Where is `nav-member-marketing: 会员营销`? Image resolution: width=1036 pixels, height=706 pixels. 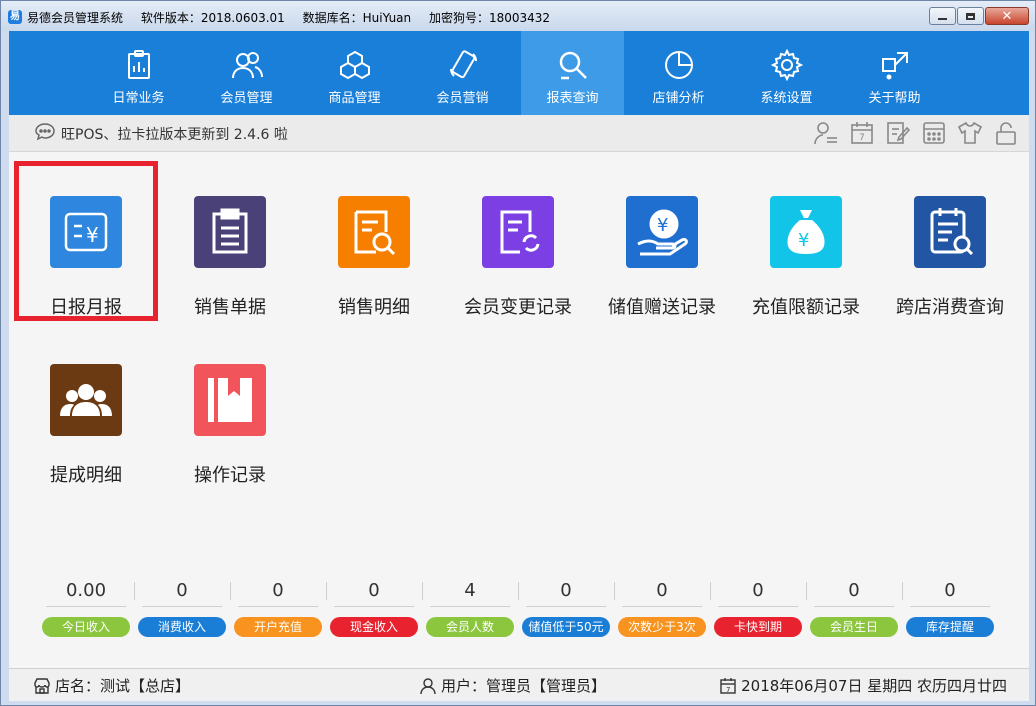
nav-member-marketing: 会员营销 is located at coordinates (462, 73).